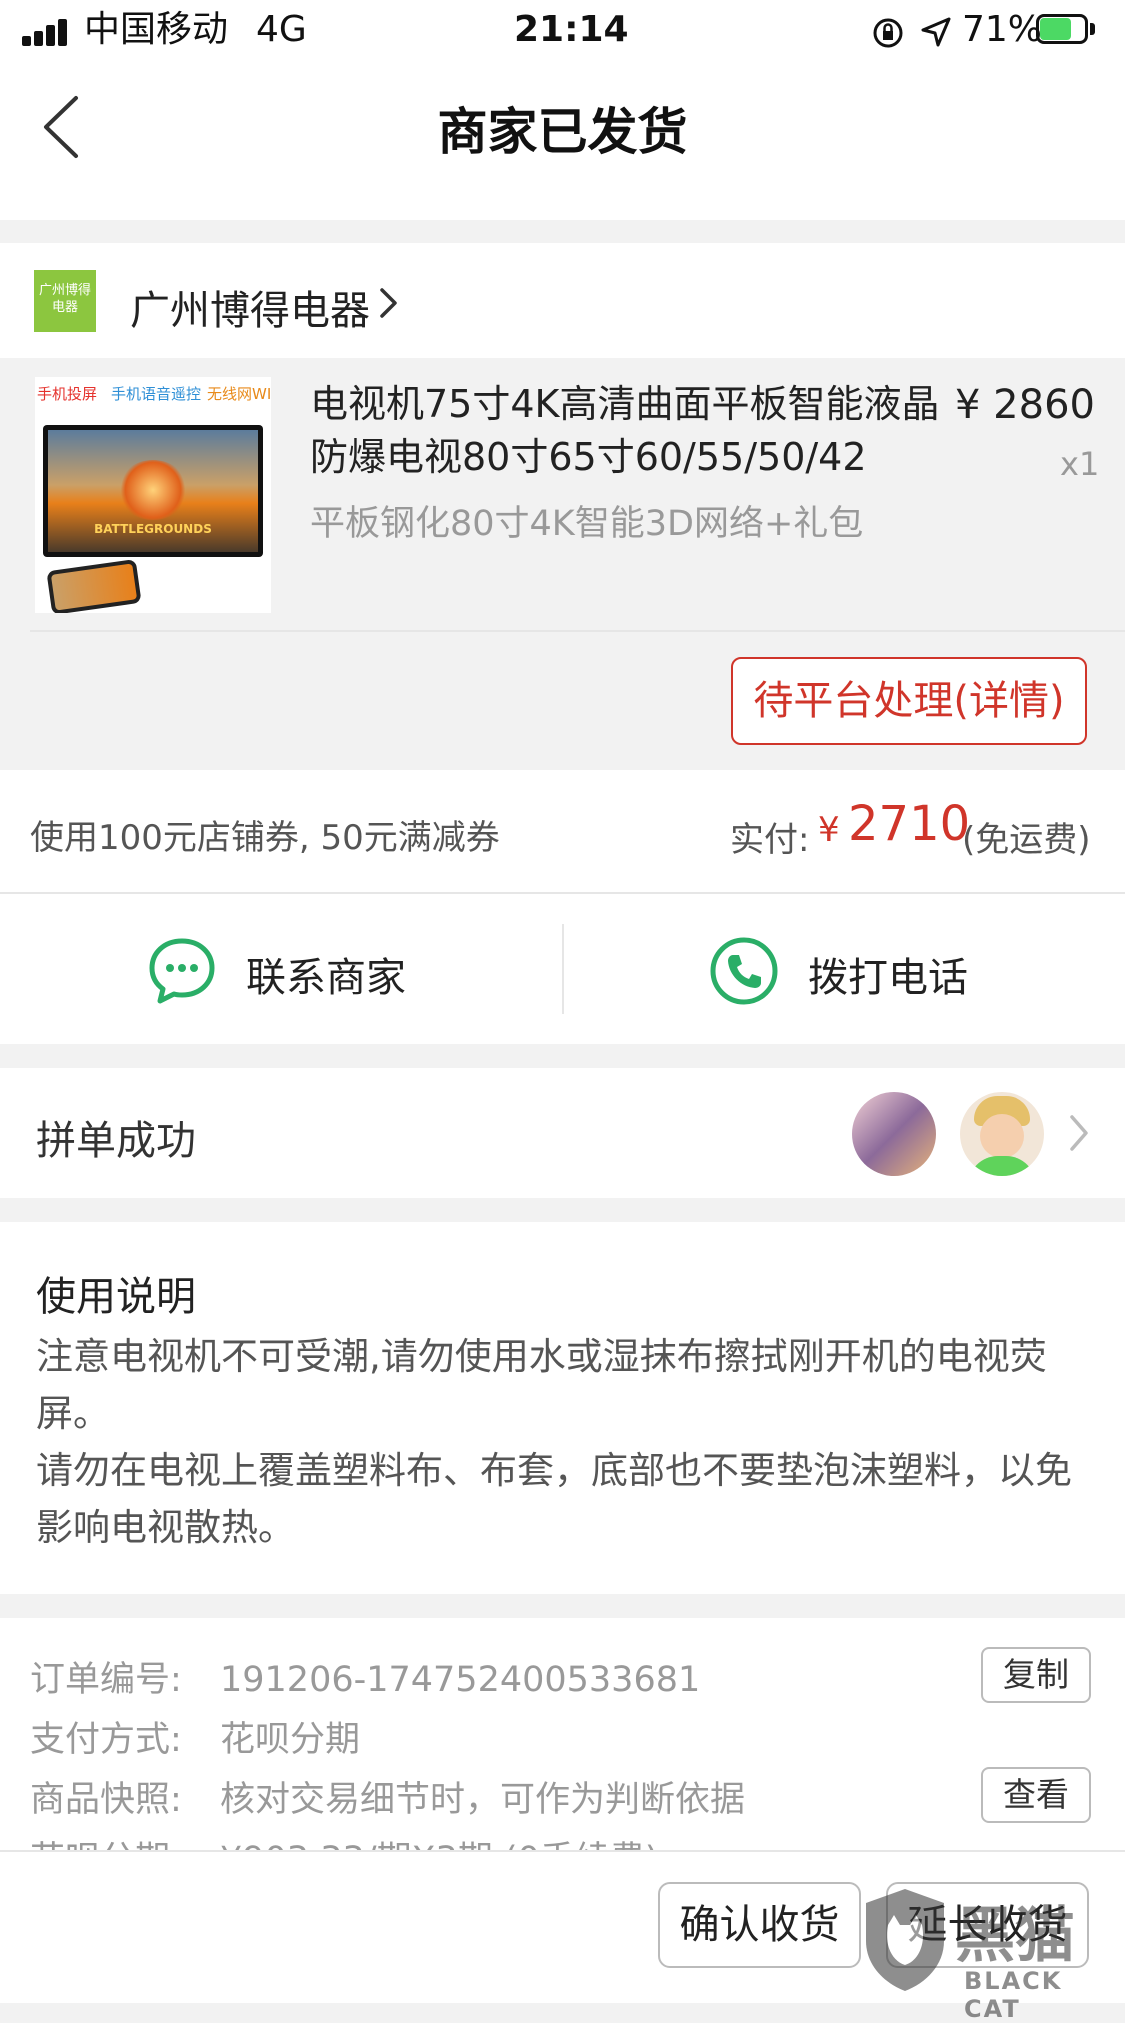 Image resolution: width=1125 pixels, height=2023 pixels. I want to click on shop-logo: 广州博得电器, so click(65, 301).